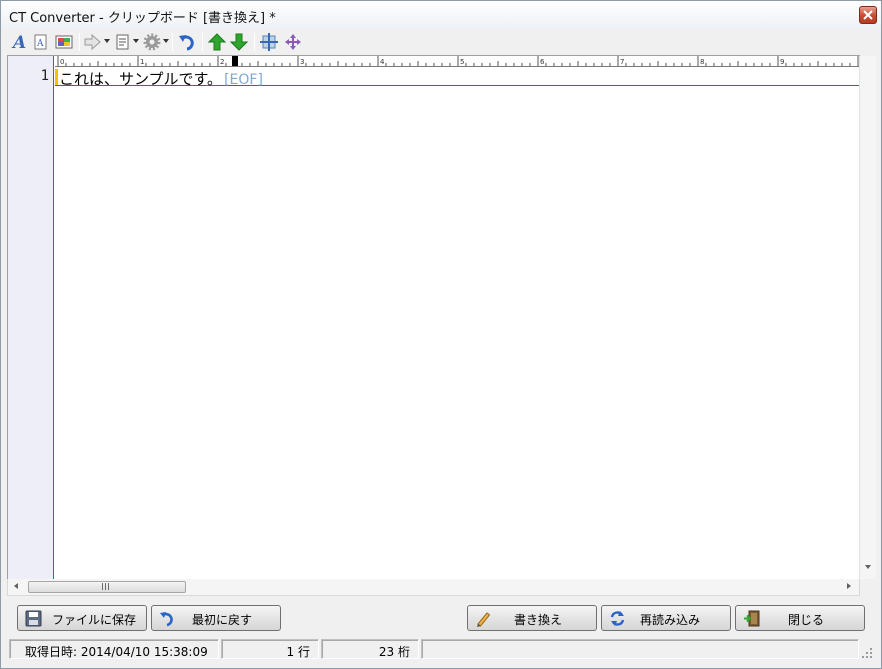  I want to click on document-icon, so click(123, 42).